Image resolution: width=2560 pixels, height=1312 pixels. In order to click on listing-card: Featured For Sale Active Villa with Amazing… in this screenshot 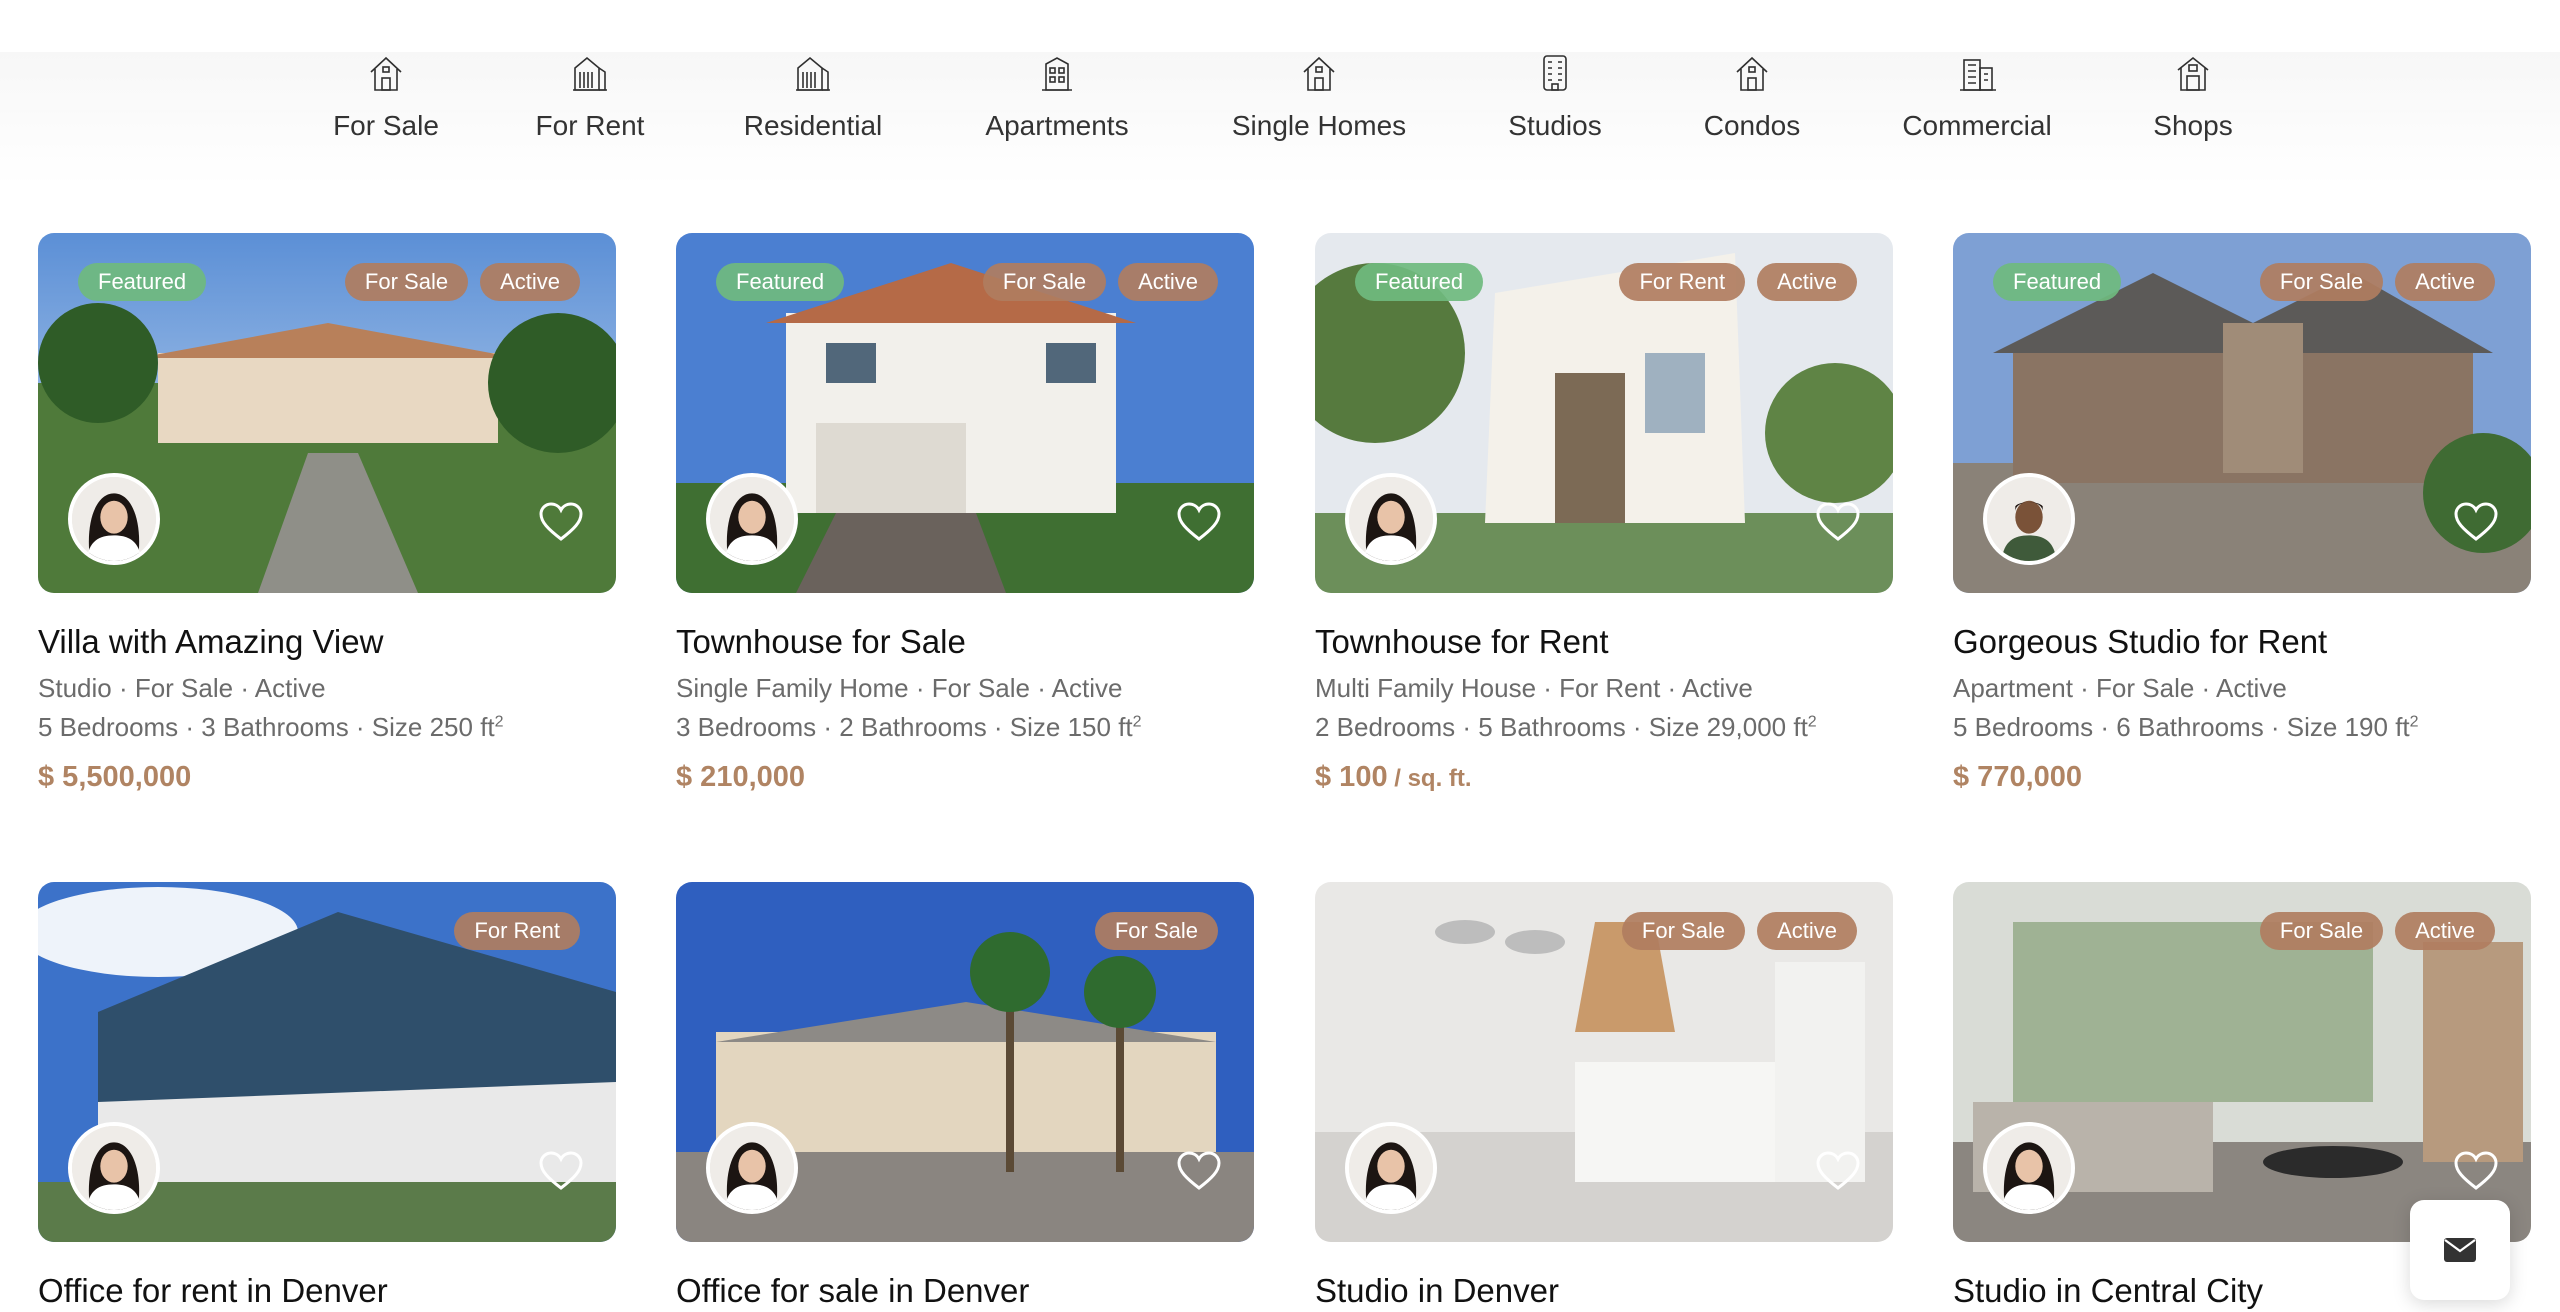, I will do `click(327, 513)`.